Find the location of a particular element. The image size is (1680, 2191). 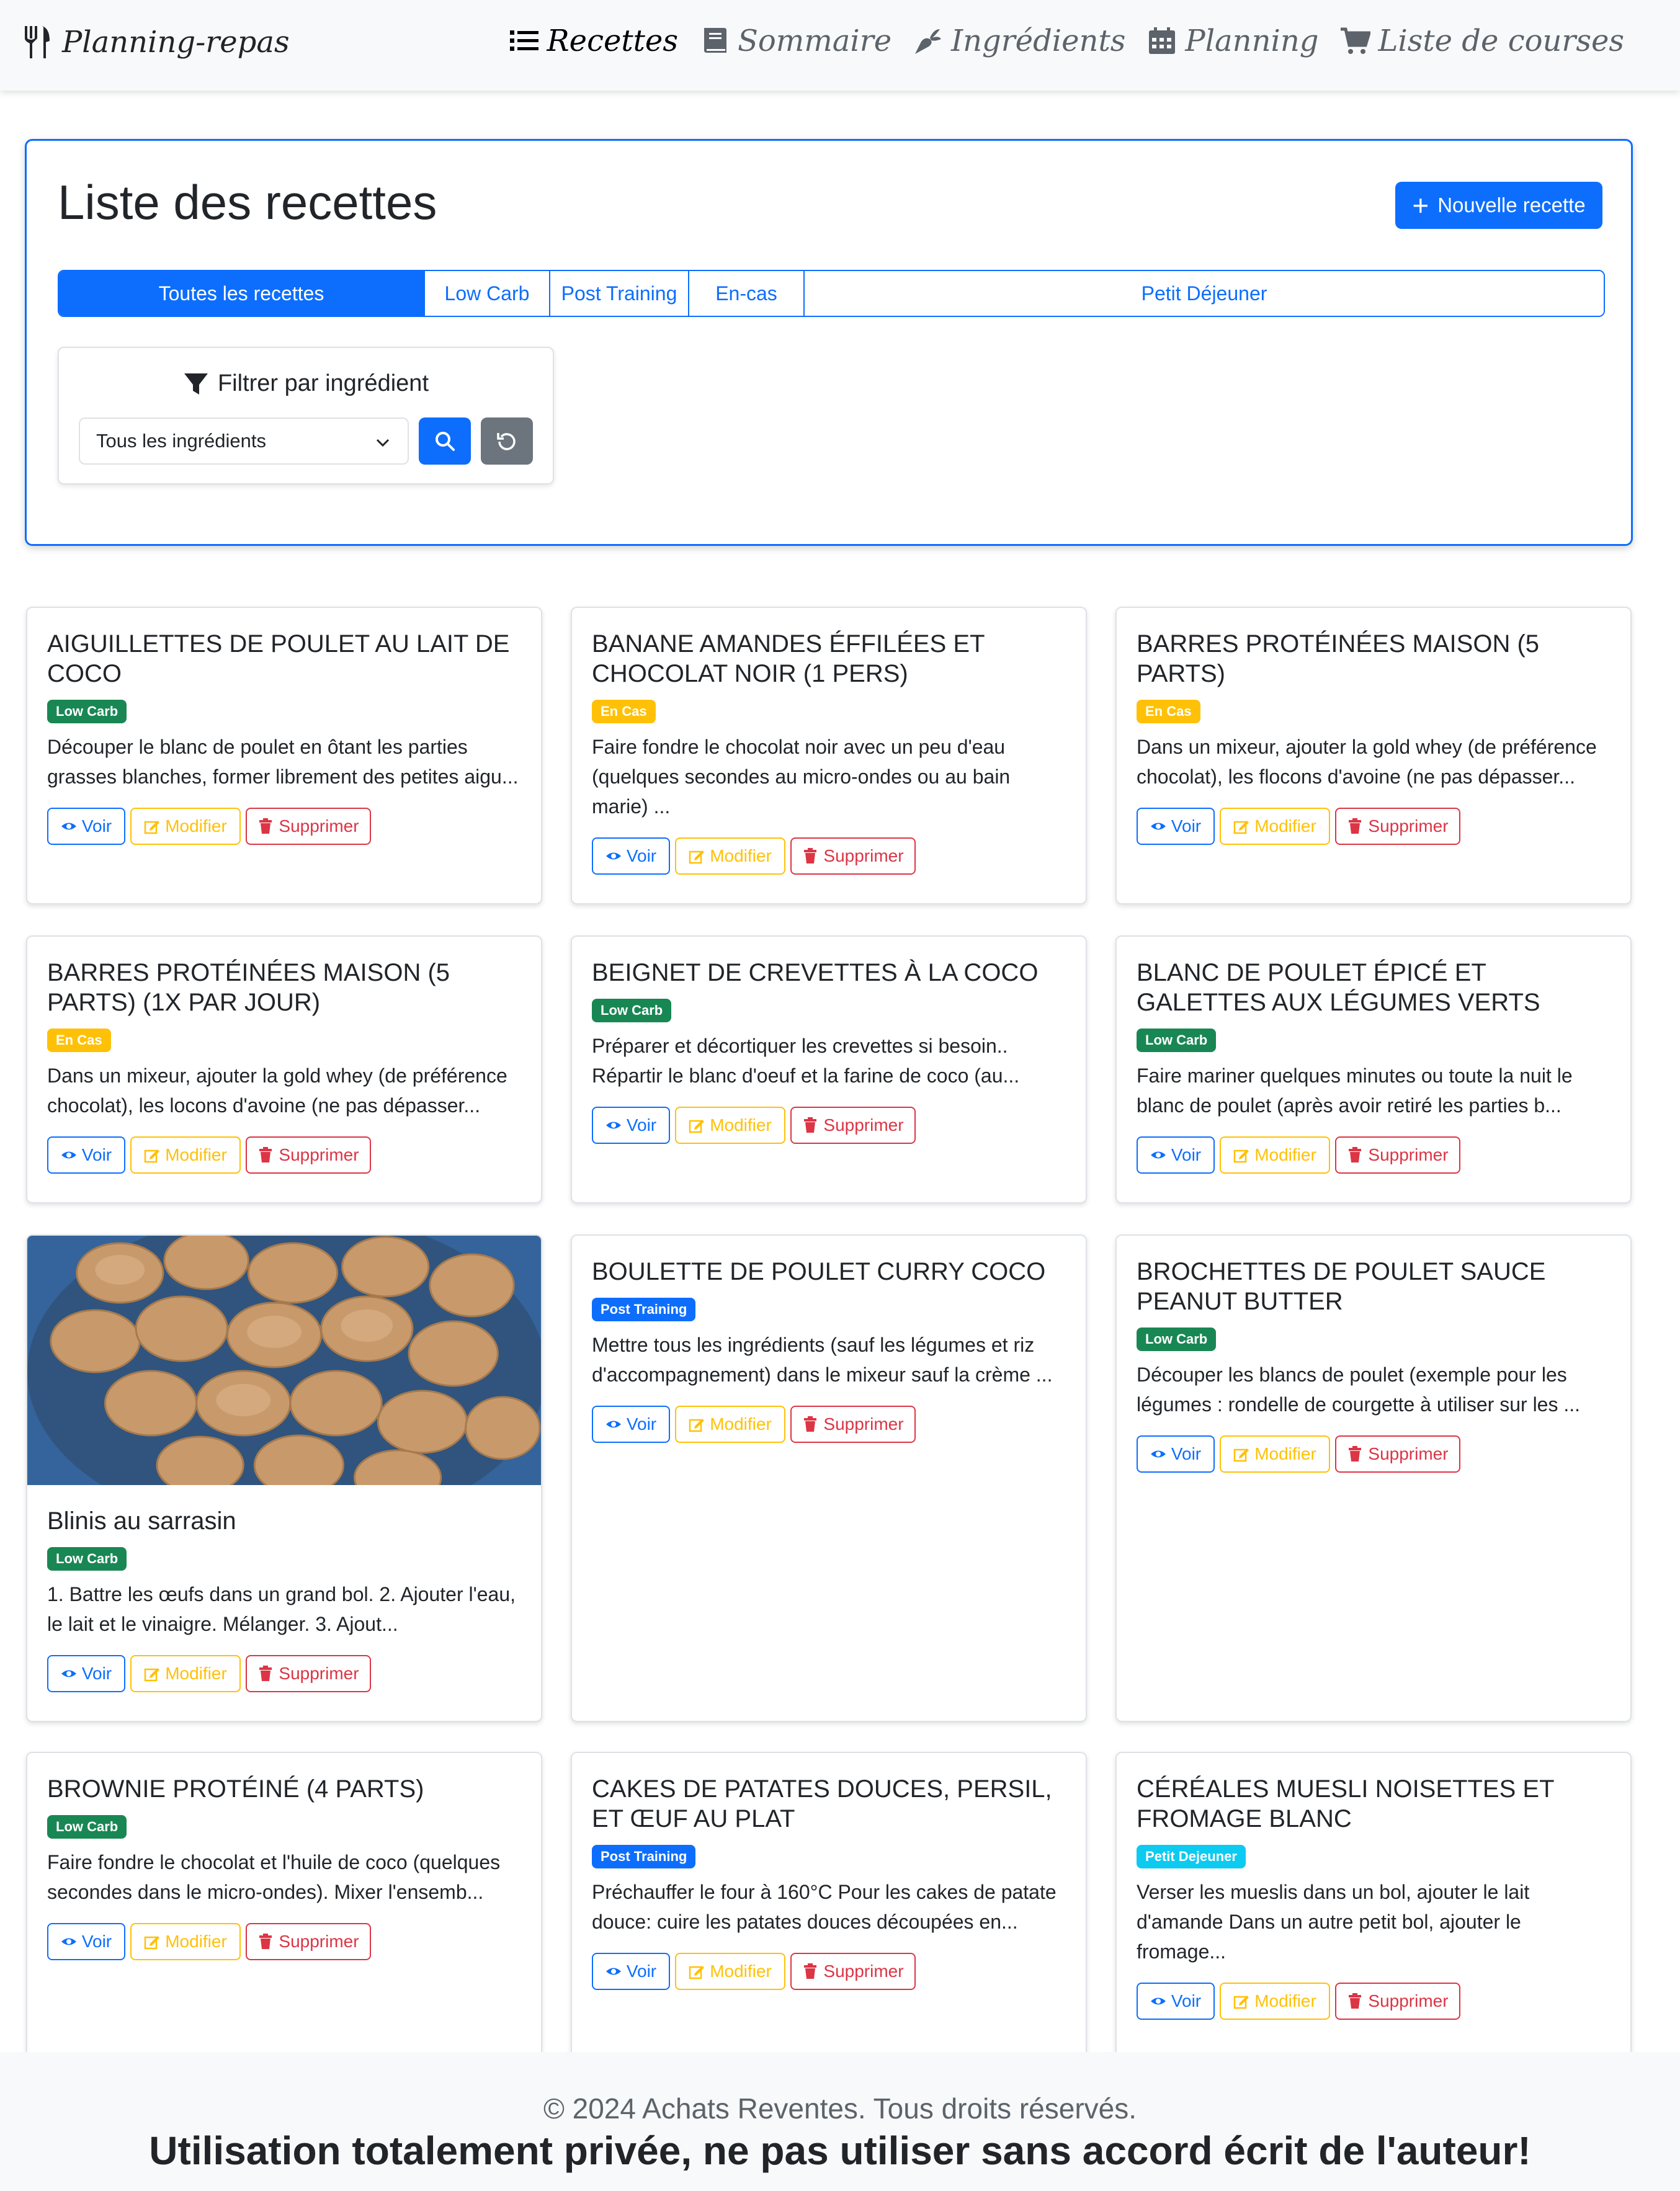

utensils-icon is located at coordinates (37, 42).